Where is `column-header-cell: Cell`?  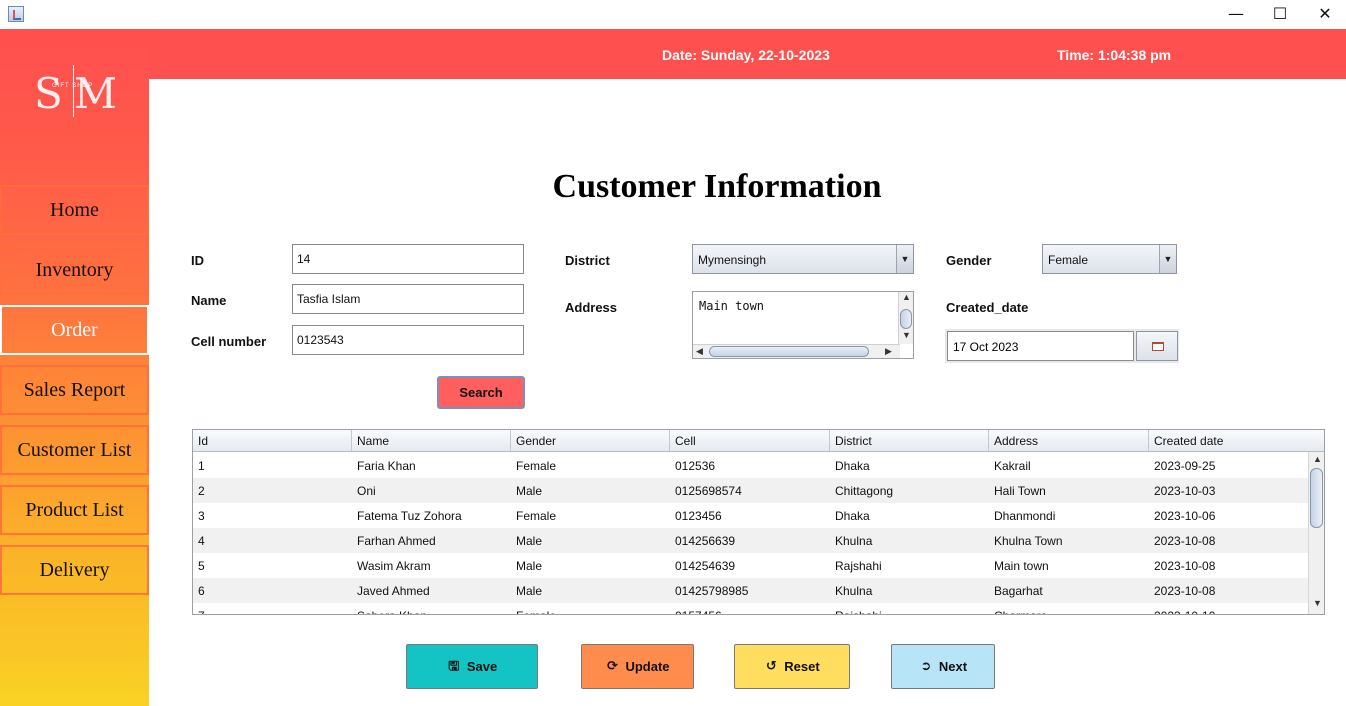
column-header-cell: Cell is located at coordinates (750, 440).